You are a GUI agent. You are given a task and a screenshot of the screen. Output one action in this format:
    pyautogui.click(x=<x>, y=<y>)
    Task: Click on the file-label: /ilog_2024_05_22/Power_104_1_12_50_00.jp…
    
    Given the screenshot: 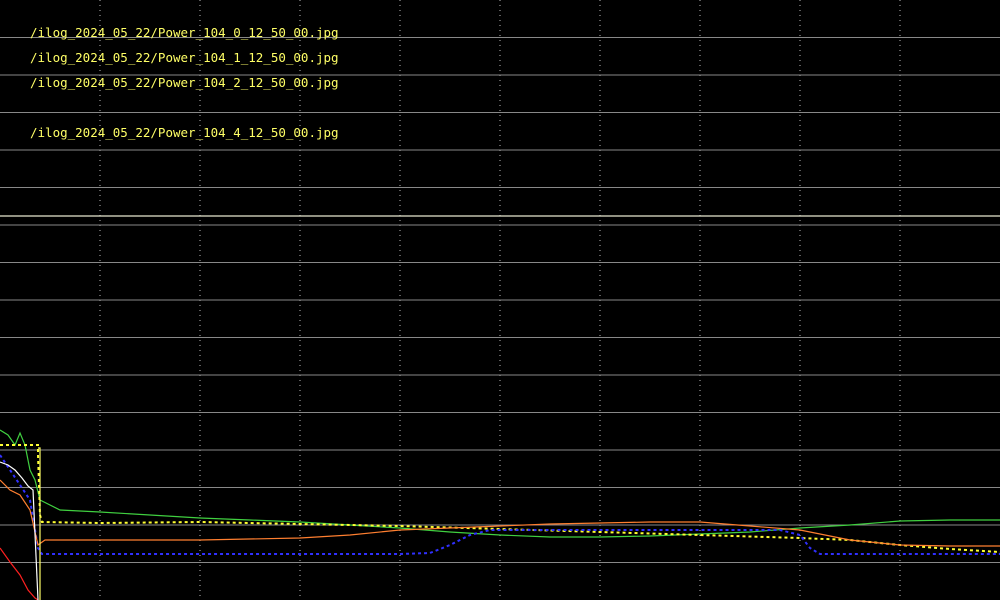 What is the action you would take?
    pyautogui.click(x=184, y=57)
    